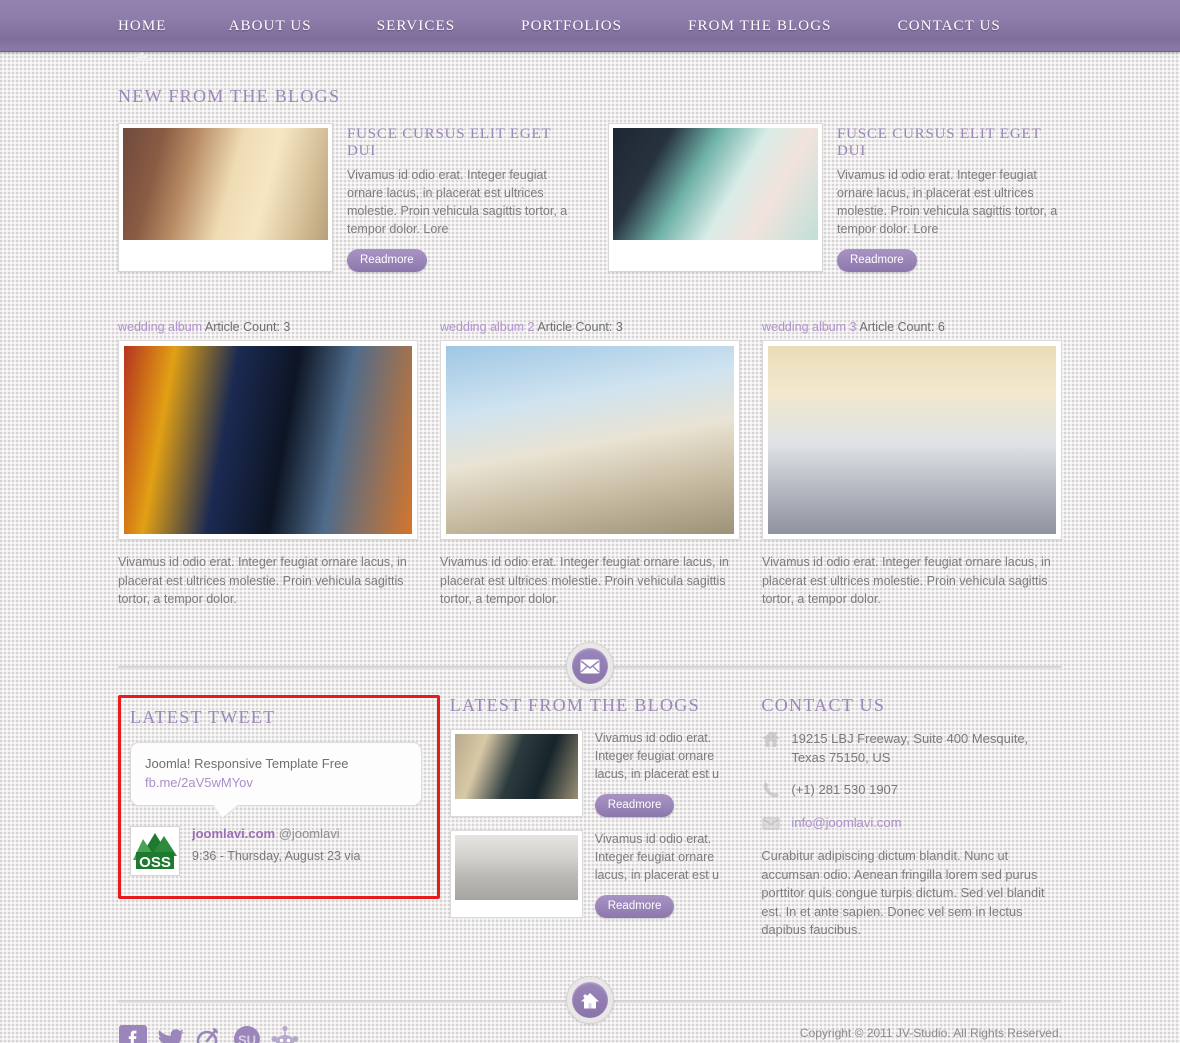 The width and height of the screenshot is (1180, 1043). I want to click on tweet-timestamp: 9:36 - Thursday, August 23 via, so click(276, 856).